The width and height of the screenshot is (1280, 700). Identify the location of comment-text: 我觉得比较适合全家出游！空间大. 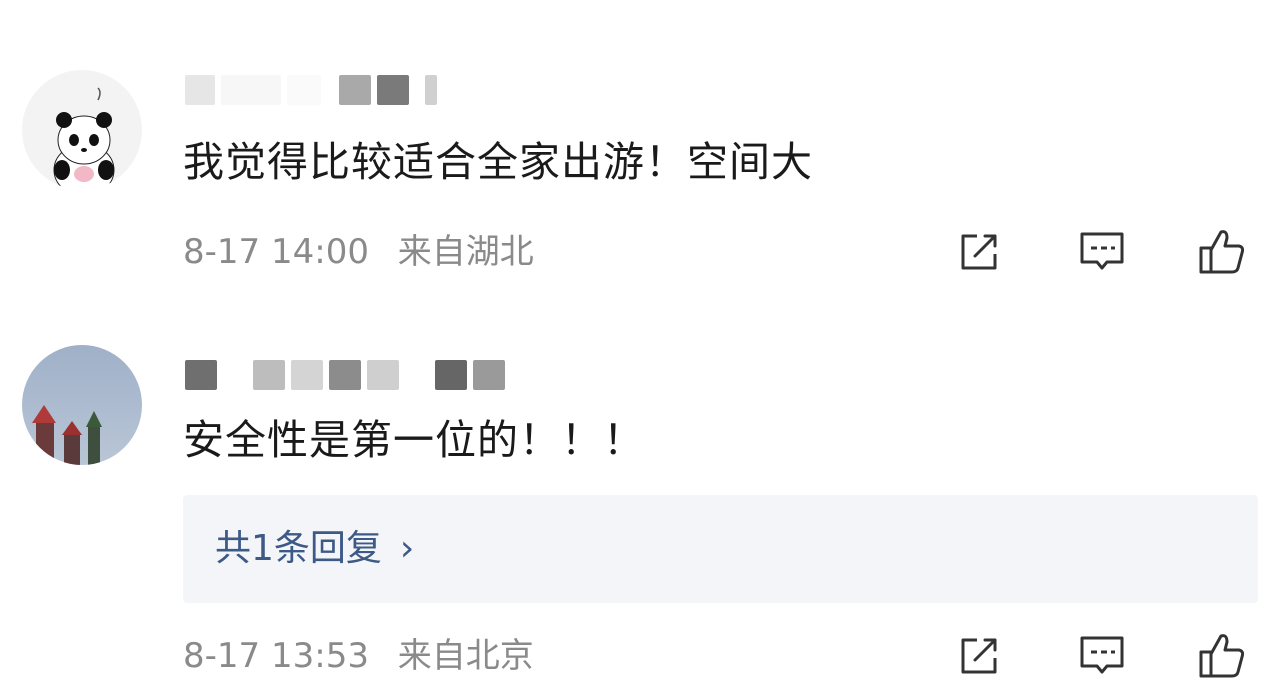
(498, 162).